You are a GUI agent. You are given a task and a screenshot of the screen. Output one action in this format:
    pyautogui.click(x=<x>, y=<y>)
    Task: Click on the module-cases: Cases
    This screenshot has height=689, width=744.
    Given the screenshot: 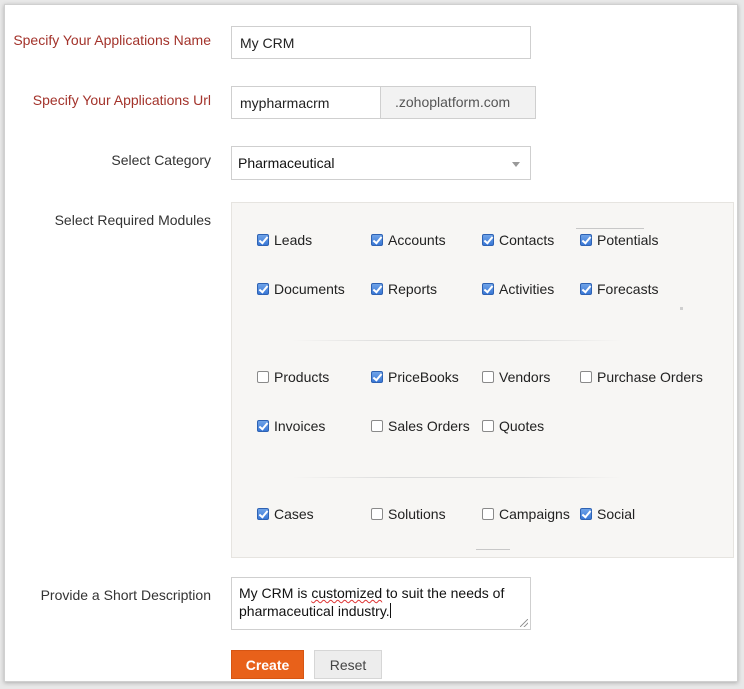 What is the action you would take?
    pyautogui.click(x=285, y=514)
    